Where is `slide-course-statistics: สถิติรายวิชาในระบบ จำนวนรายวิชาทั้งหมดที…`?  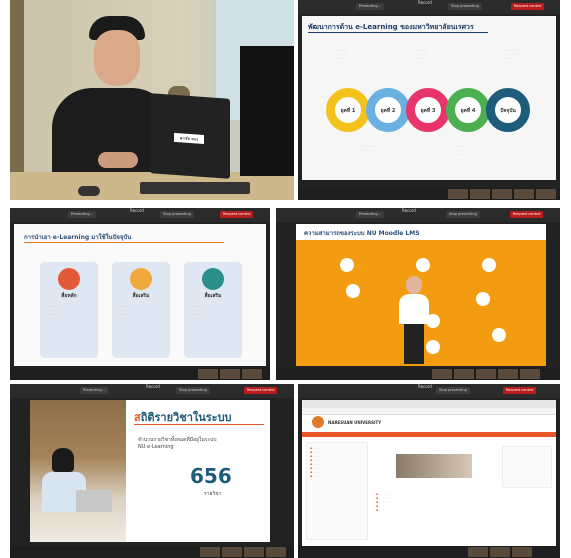
slide-course-statistics: สถิติรายวิชาในระบบ จำนวนรายวิชาทั้งหมดที… is located at coordinates (150, 471).